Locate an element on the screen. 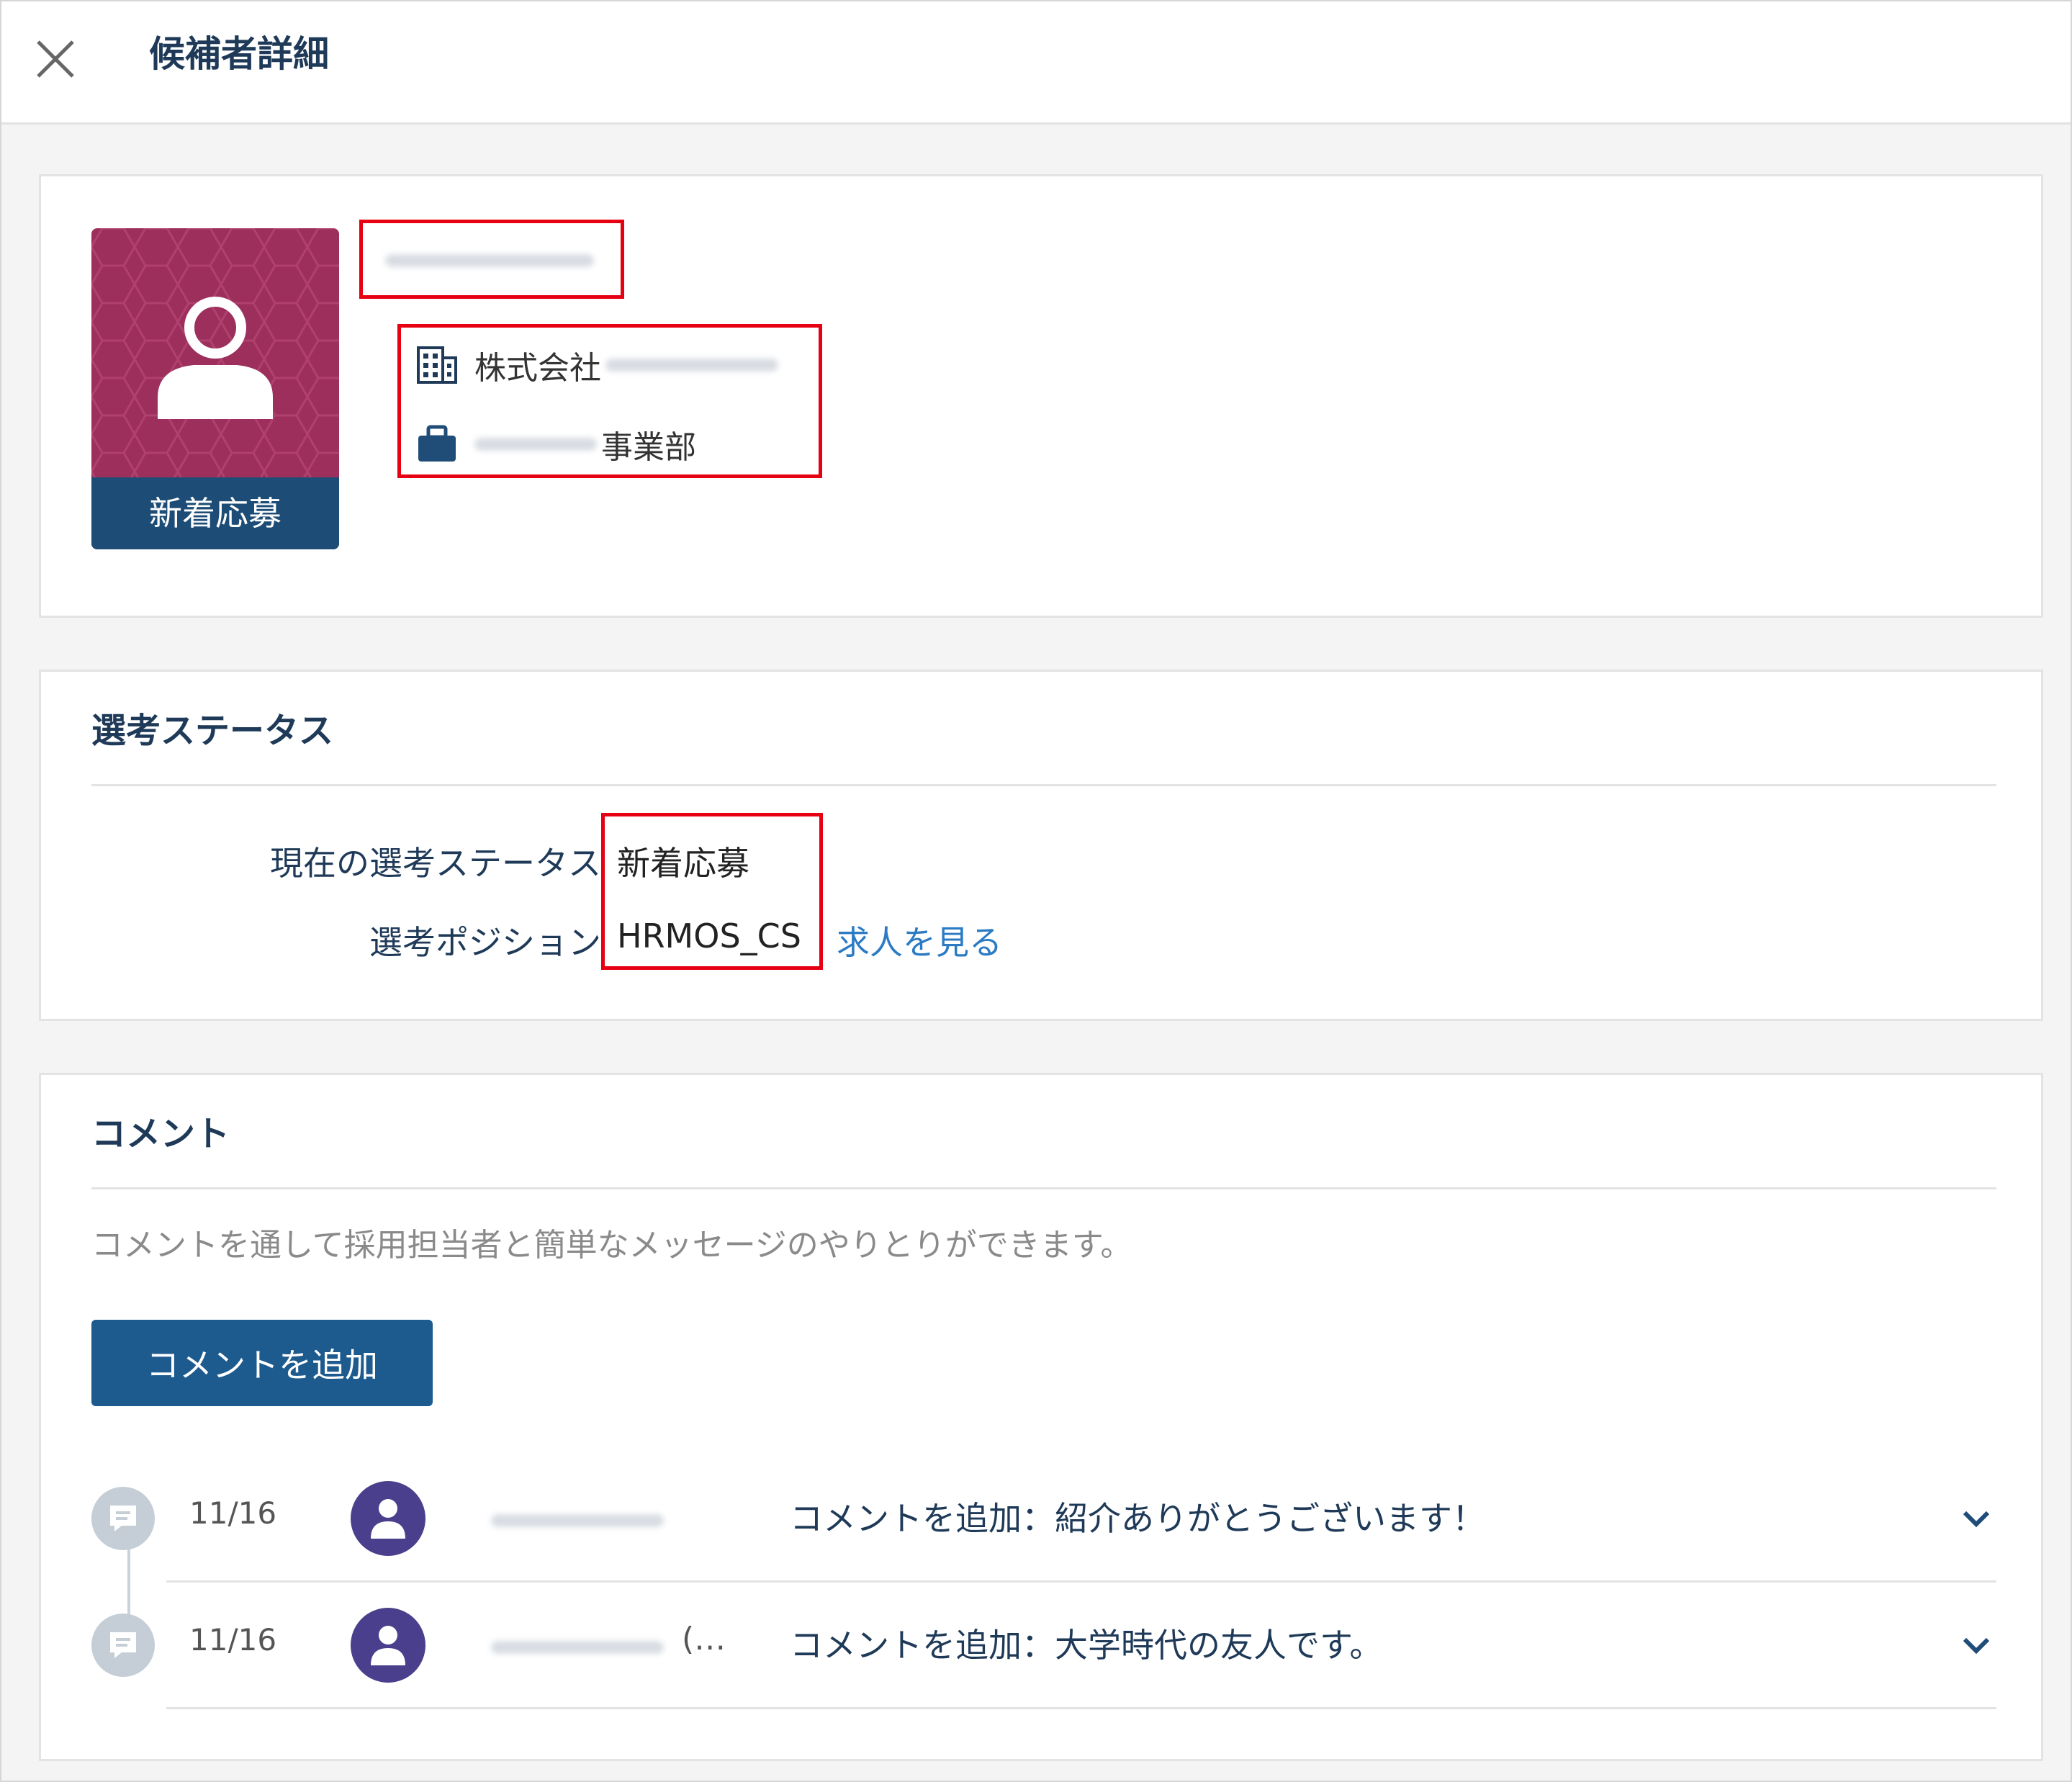 Image resolution: width=2072 pixels, height=1782 pixels. comment-text: コメントを追加：大学時代の友人です。 is located at coordinates (1086, 1645).